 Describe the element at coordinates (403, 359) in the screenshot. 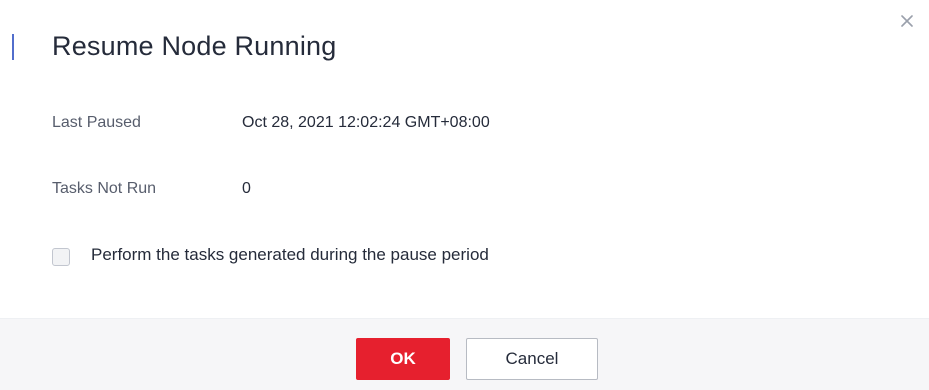

I see `ok-button: OK` at that location.